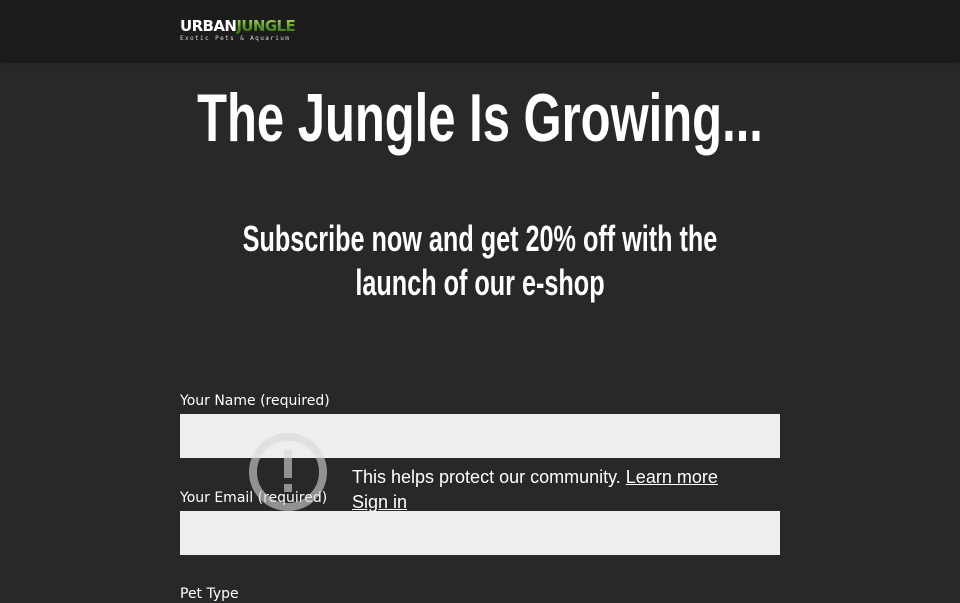  Describe the element at coordinates (255, 401) in the screenshot. I see `name-field-label: Your Name (required)` at that location.